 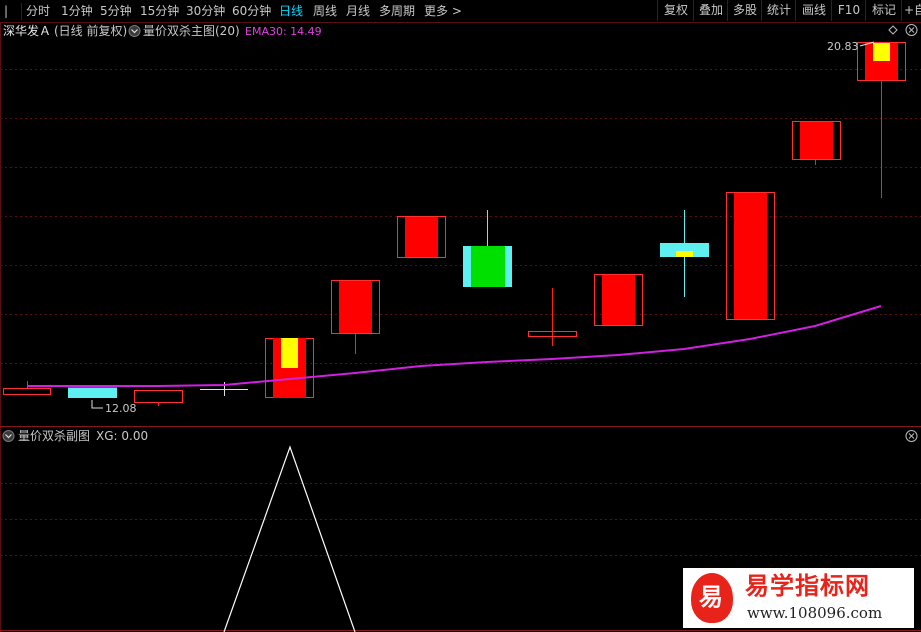 I want to click on watermark-banner: 易 易学指标网 www.108096.com, so click(x=798, y=598).